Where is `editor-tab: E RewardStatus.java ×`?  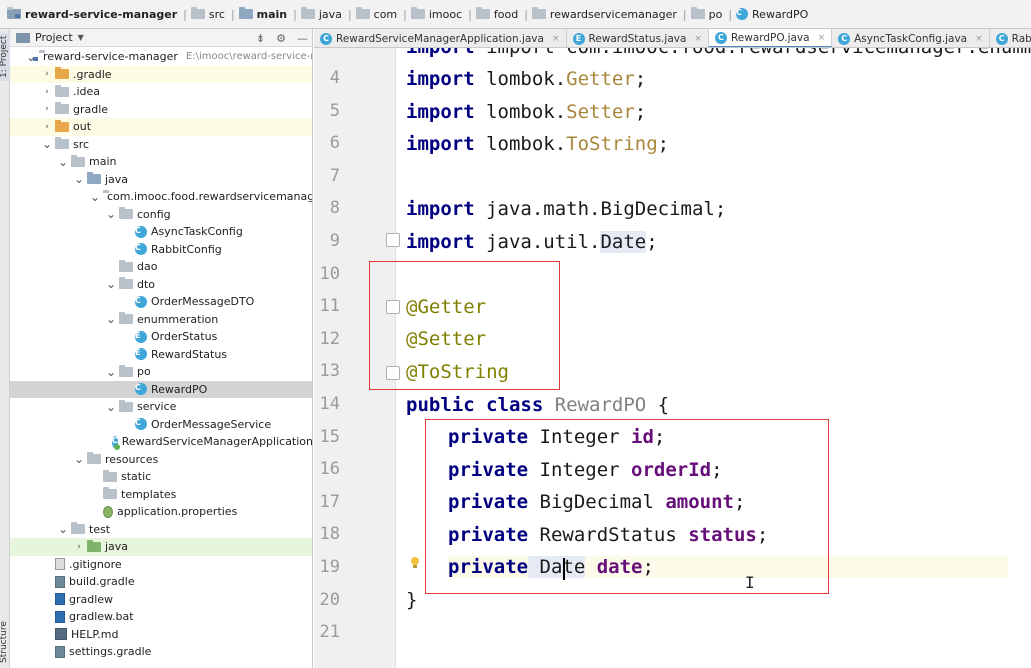
editor-tab: E RewardStatus.java × is located at coordinates (638, 38).